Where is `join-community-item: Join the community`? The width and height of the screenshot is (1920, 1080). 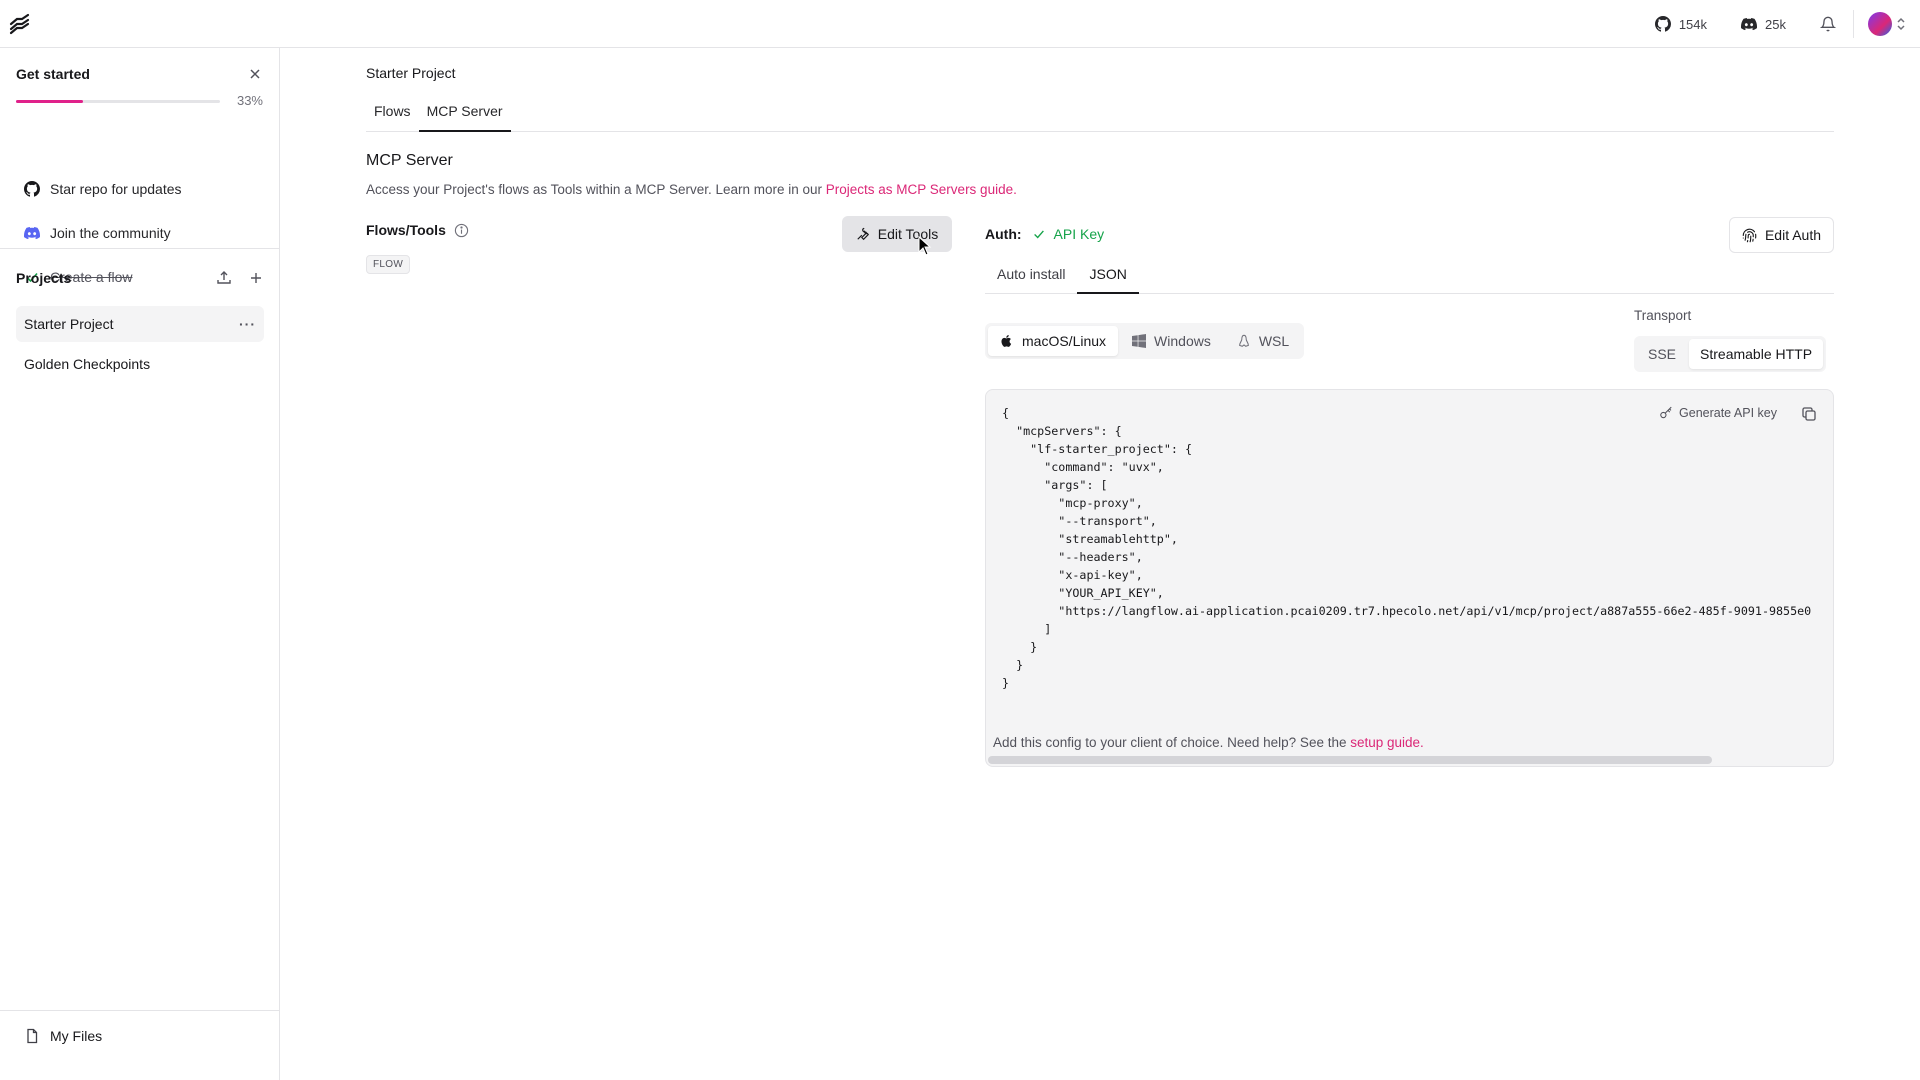
join-community-item: Join the community is located at coordinates (140, 233).